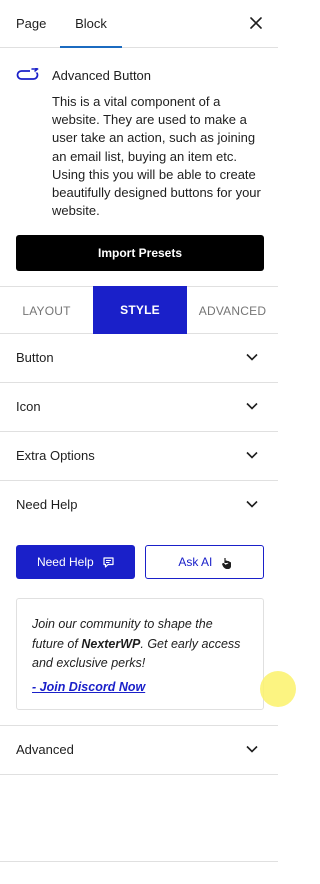  I want to click on sidebar-header-tabs: Page Block, so click(139, 24).